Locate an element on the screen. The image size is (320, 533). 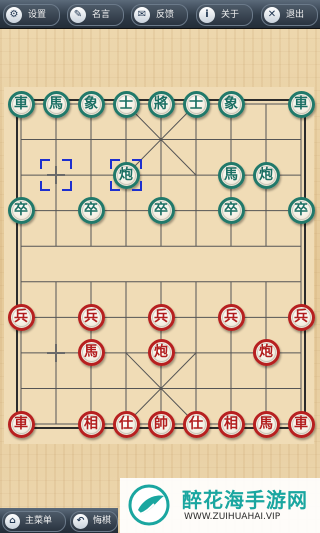
quotes-button: ✎ 名言 is located at coordinates (95, 15).